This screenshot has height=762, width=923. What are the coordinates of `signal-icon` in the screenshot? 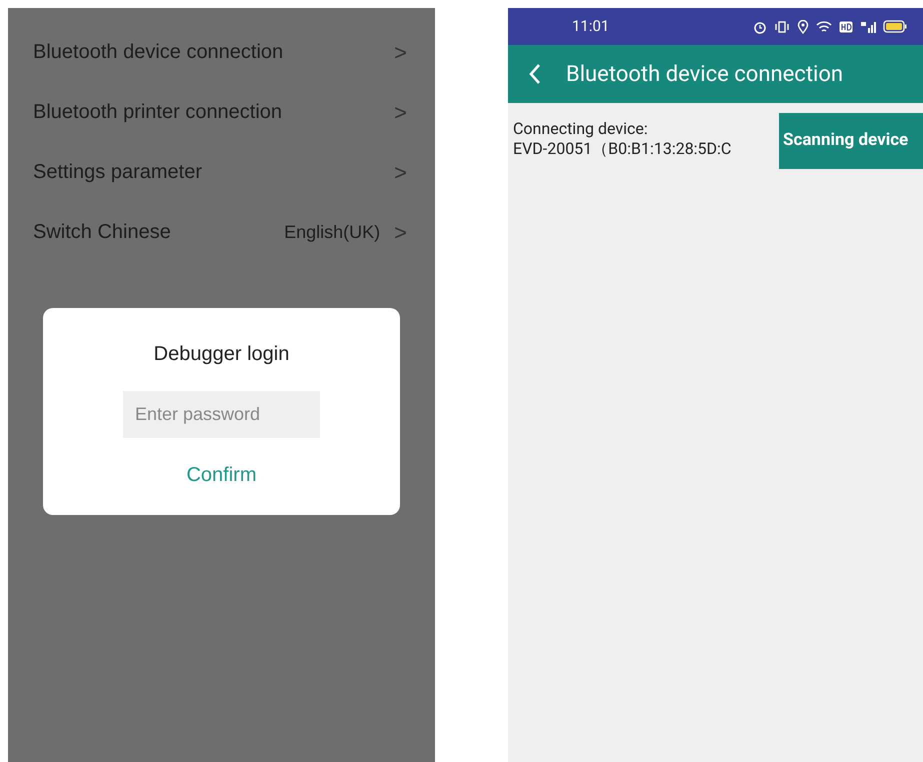 It's located at (868, 27).